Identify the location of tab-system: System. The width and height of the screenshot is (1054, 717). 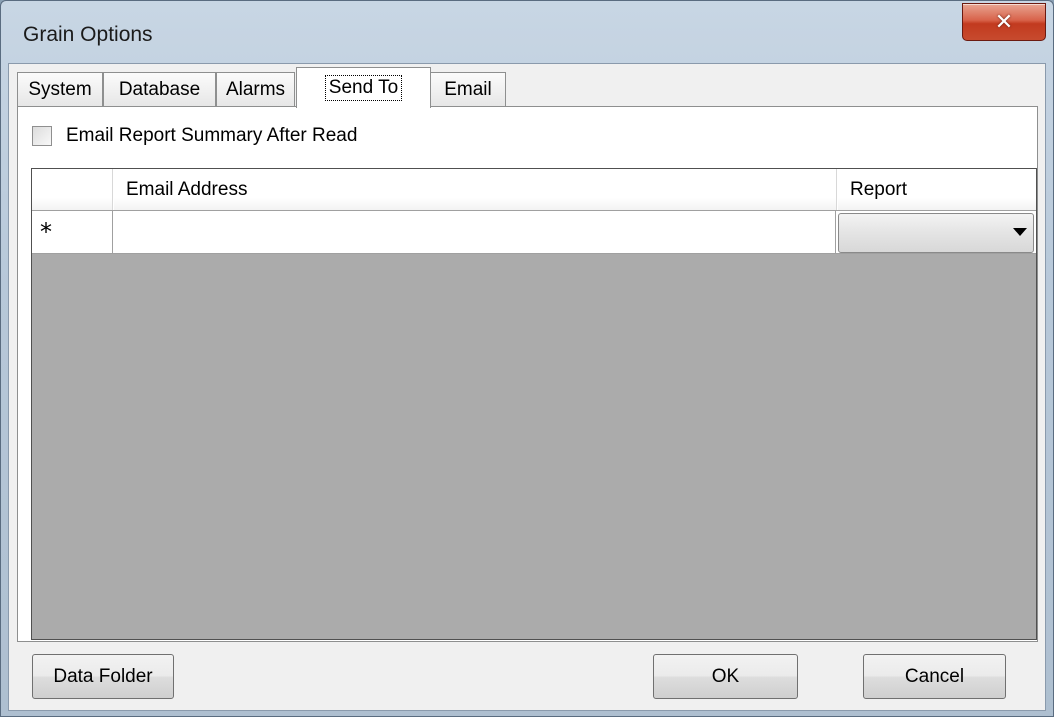
(60, 89).